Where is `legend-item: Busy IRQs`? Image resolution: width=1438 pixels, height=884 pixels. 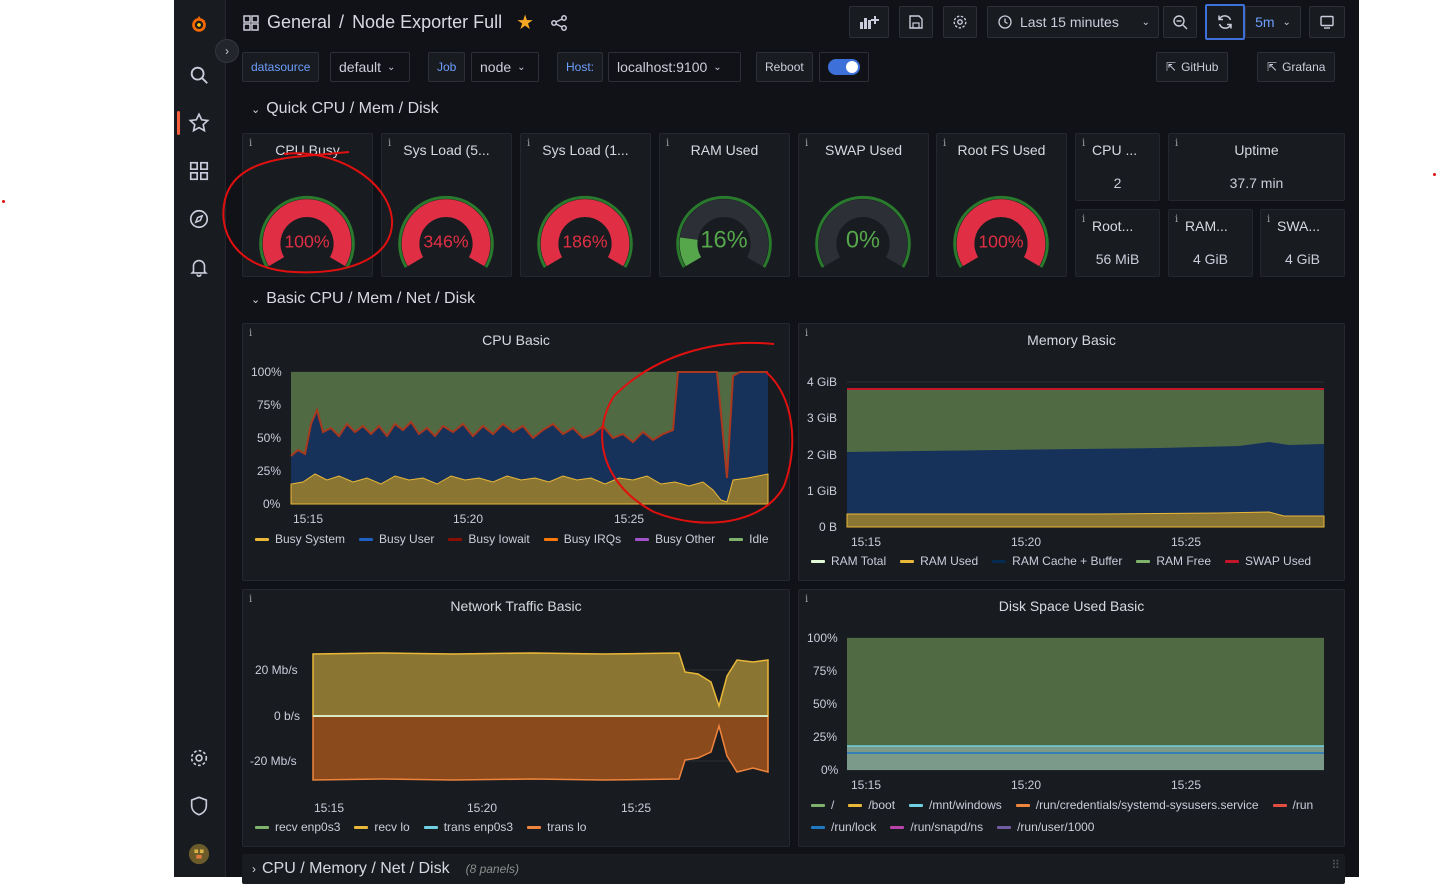
legend-item: Busy IRQs is located at coordinates (582, 539).